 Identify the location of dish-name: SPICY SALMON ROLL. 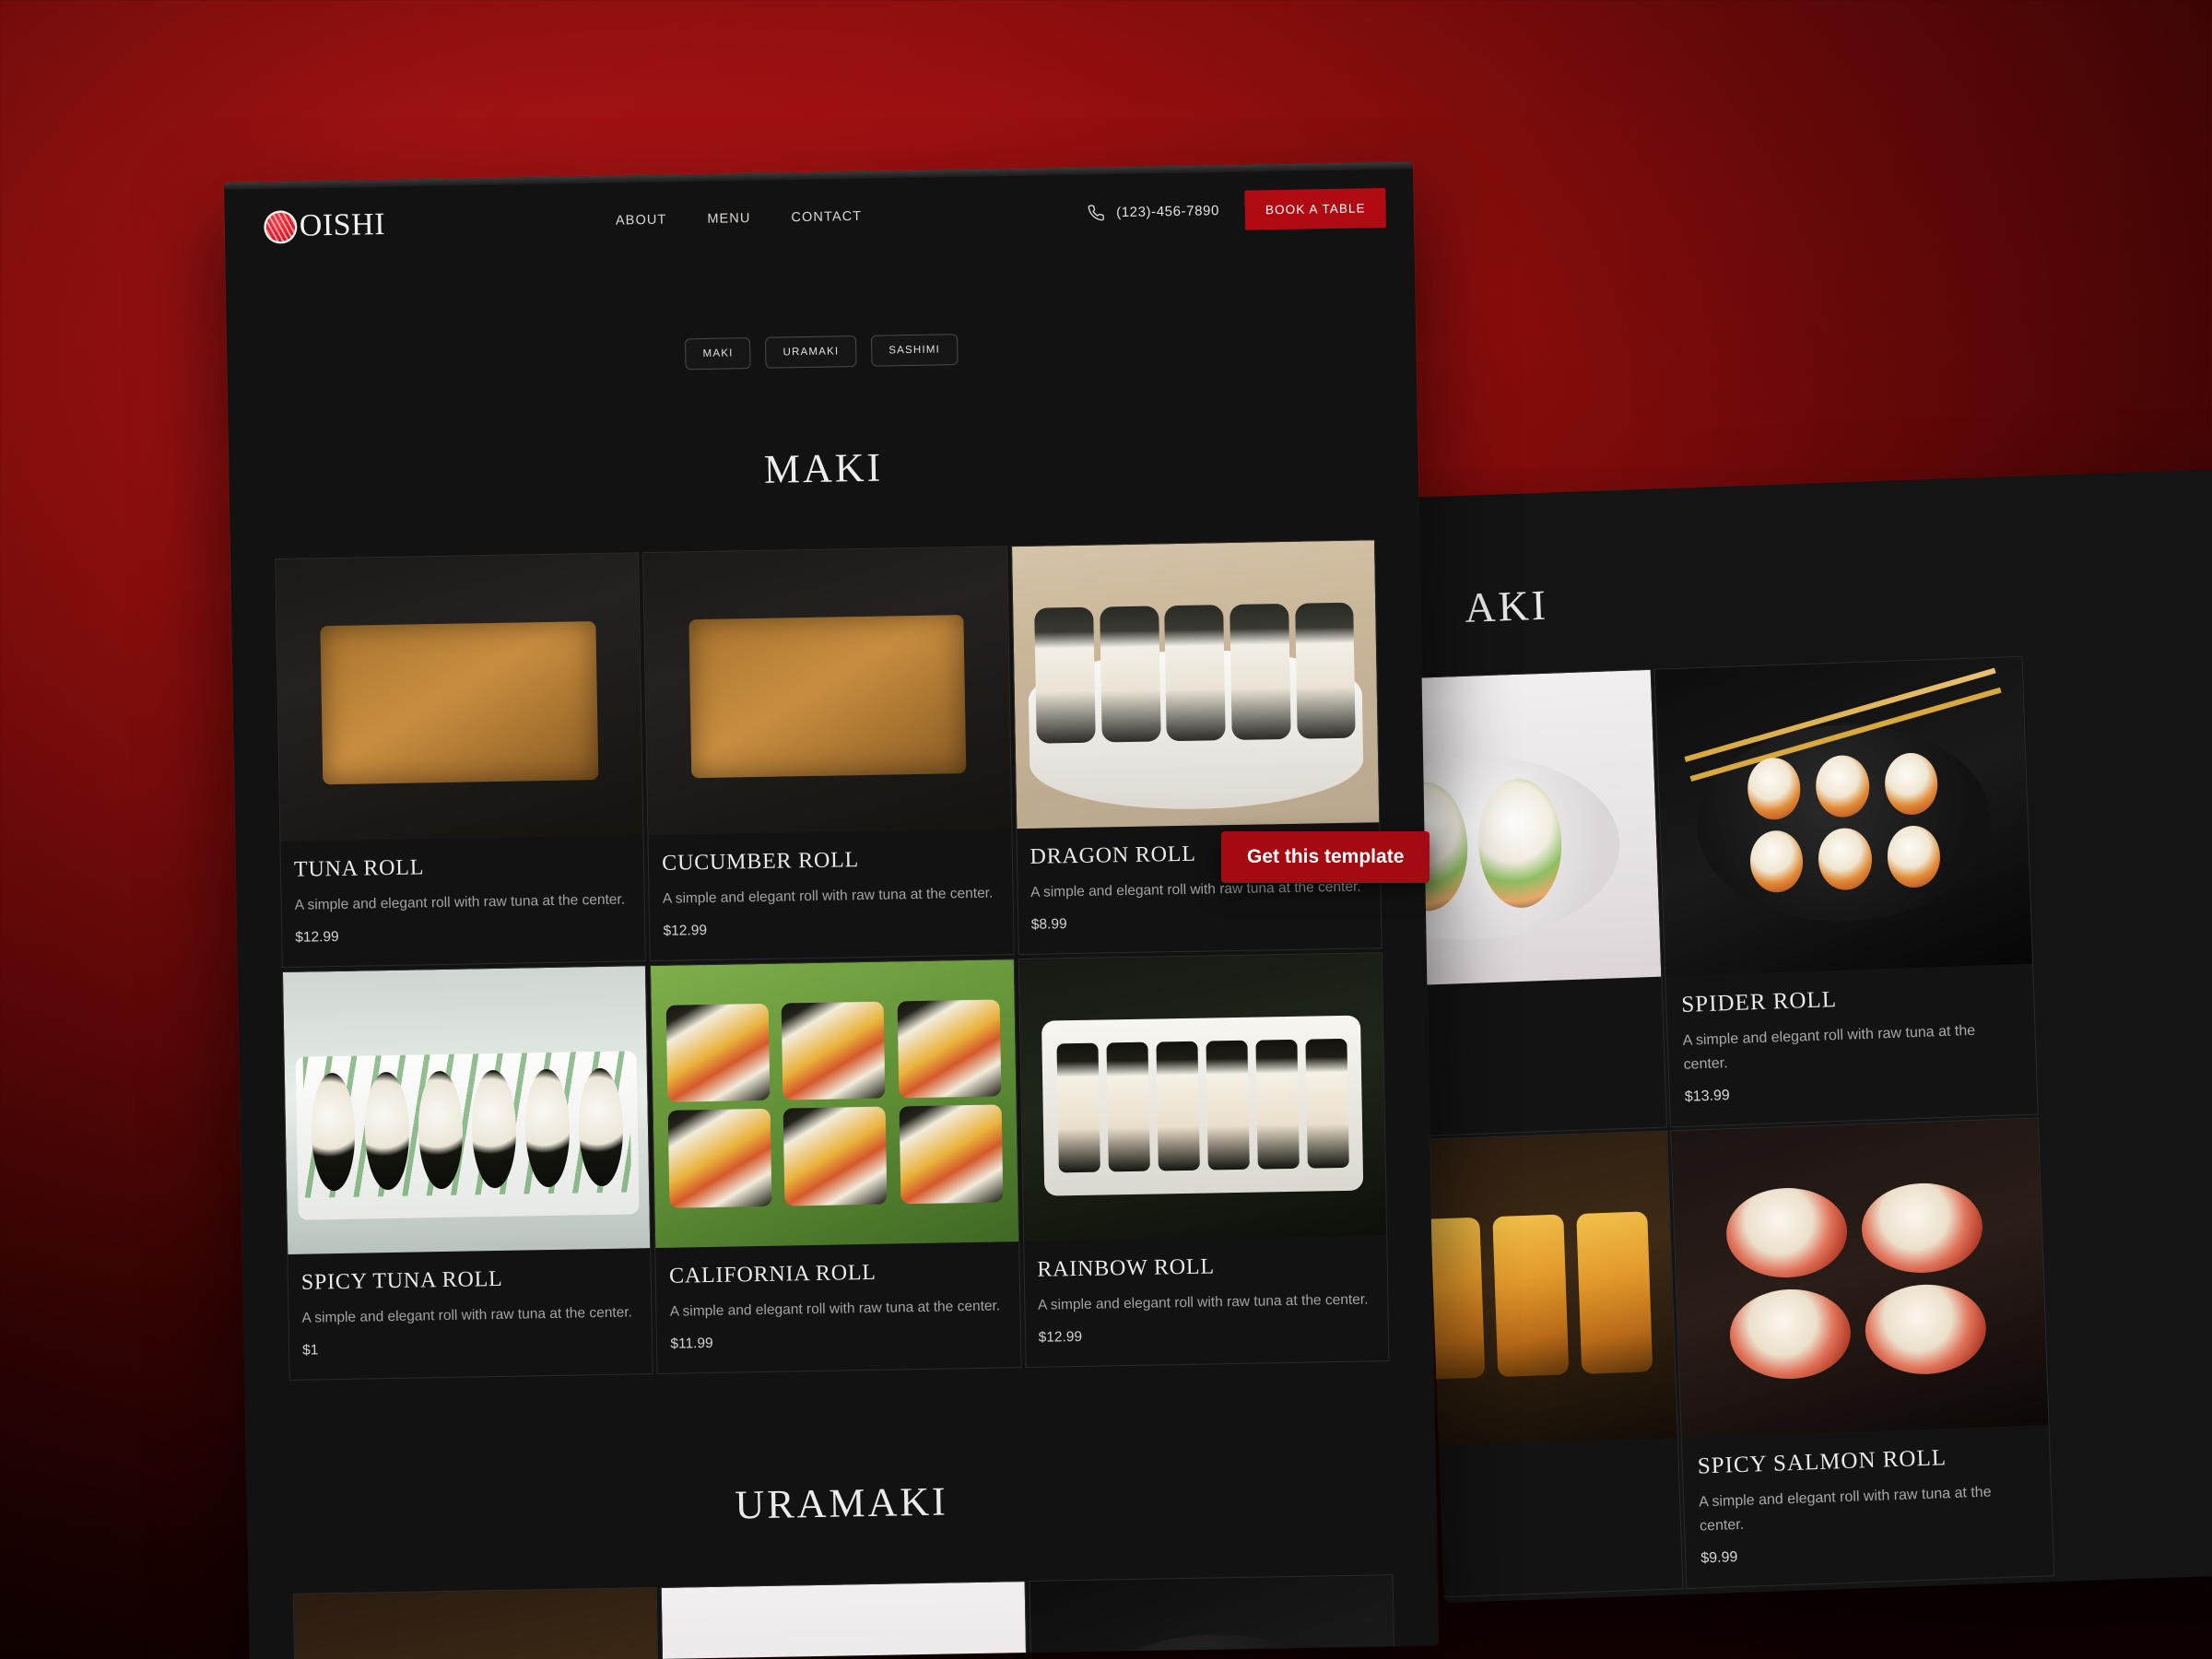
(1822, 1461).